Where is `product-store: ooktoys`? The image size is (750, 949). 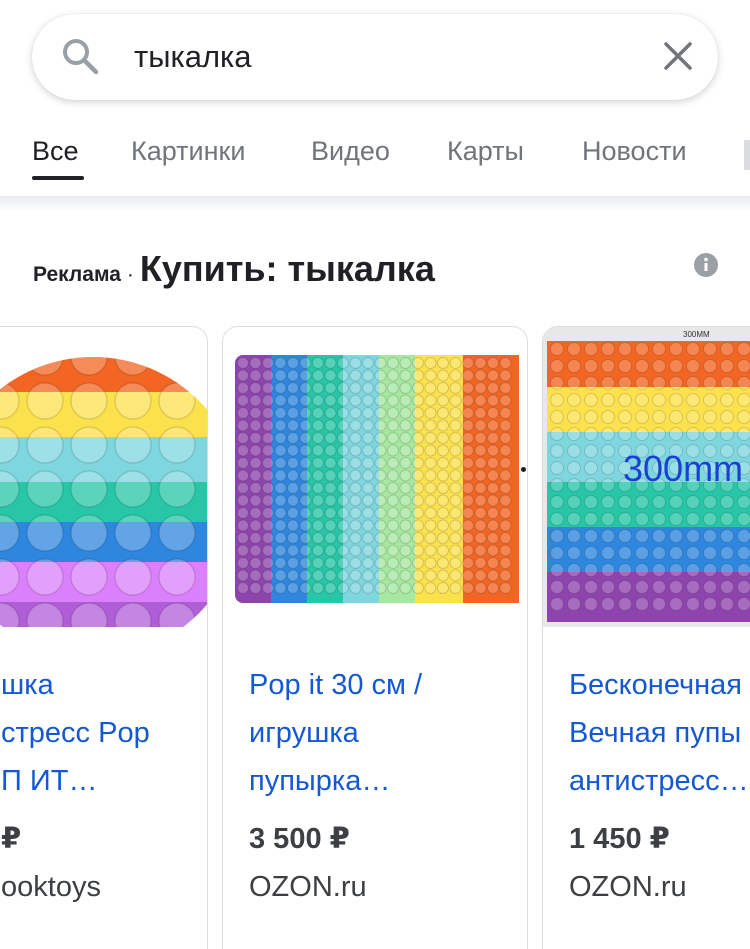
product-store: ooktoys is located at coordinates (51, 887).